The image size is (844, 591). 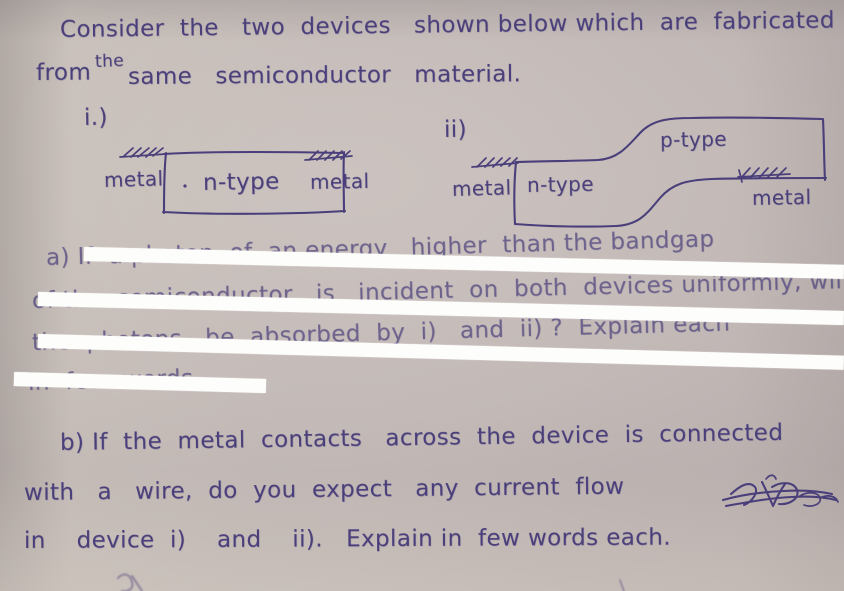 I want to click on intro-line-2-rest: same semiconductor material., so click(x=324, y=75).